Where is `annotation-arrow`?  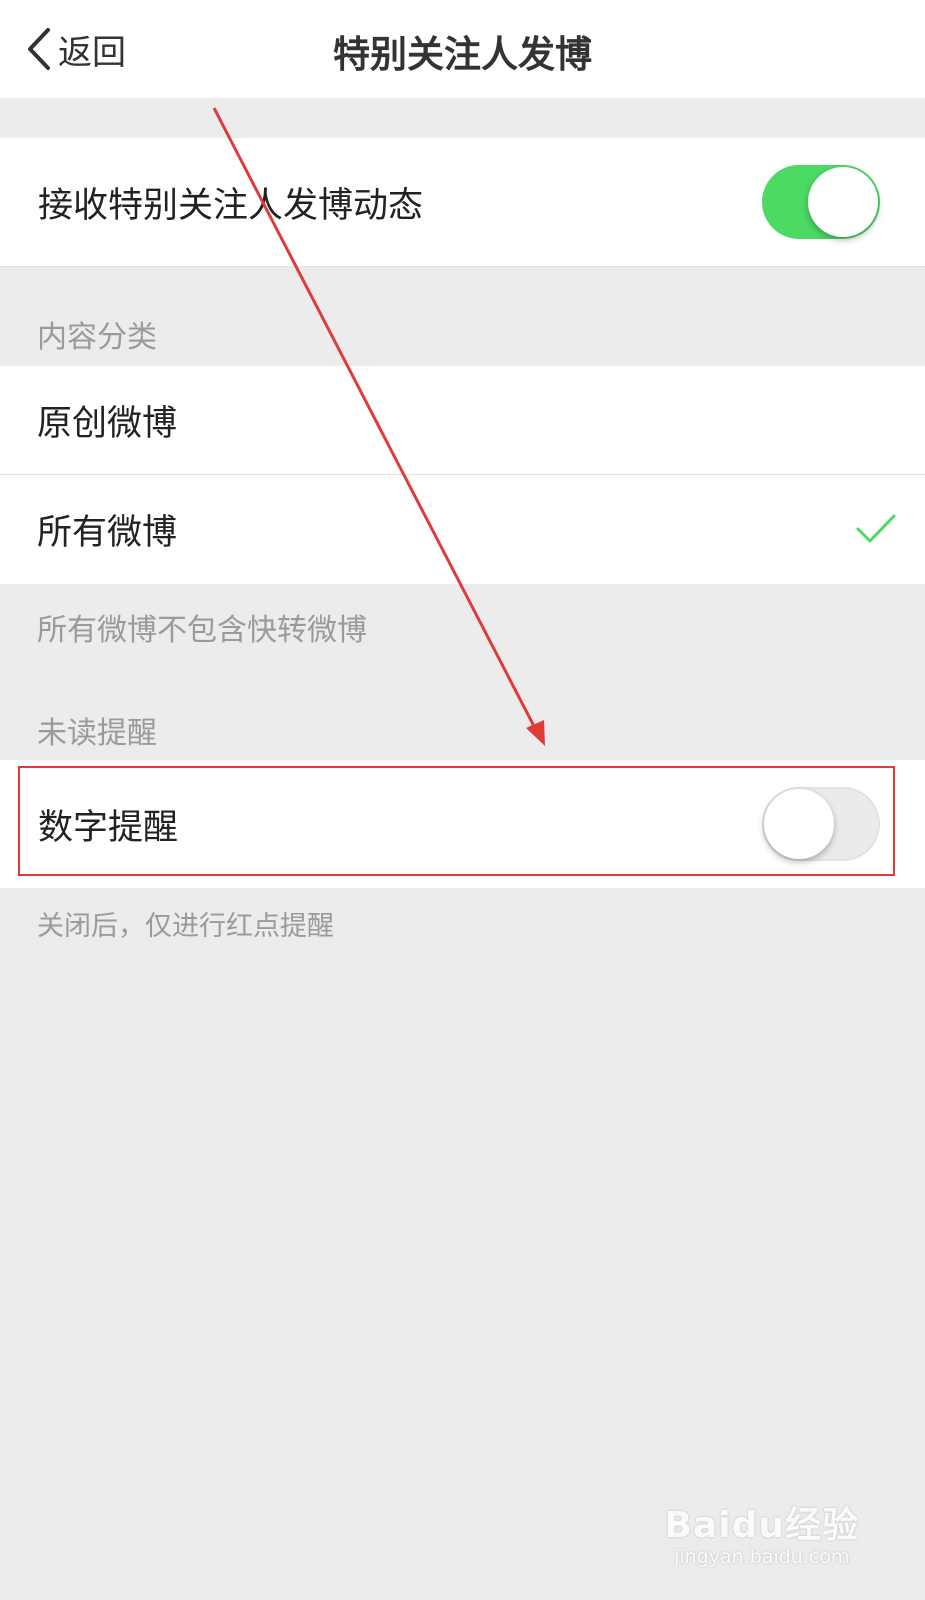 annotation-arrow is located at coordinates (378, 426).